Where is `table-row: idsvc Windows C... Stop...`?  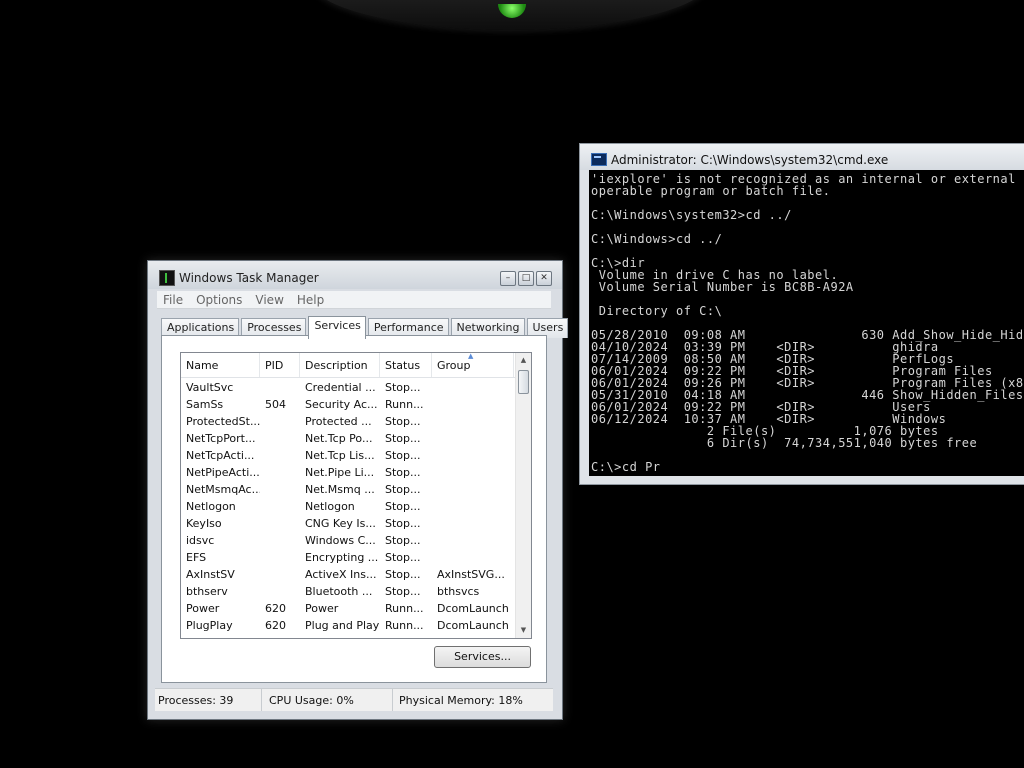
table-row: idsvc Windows C... Stop... is located at coordinates (348, 540).